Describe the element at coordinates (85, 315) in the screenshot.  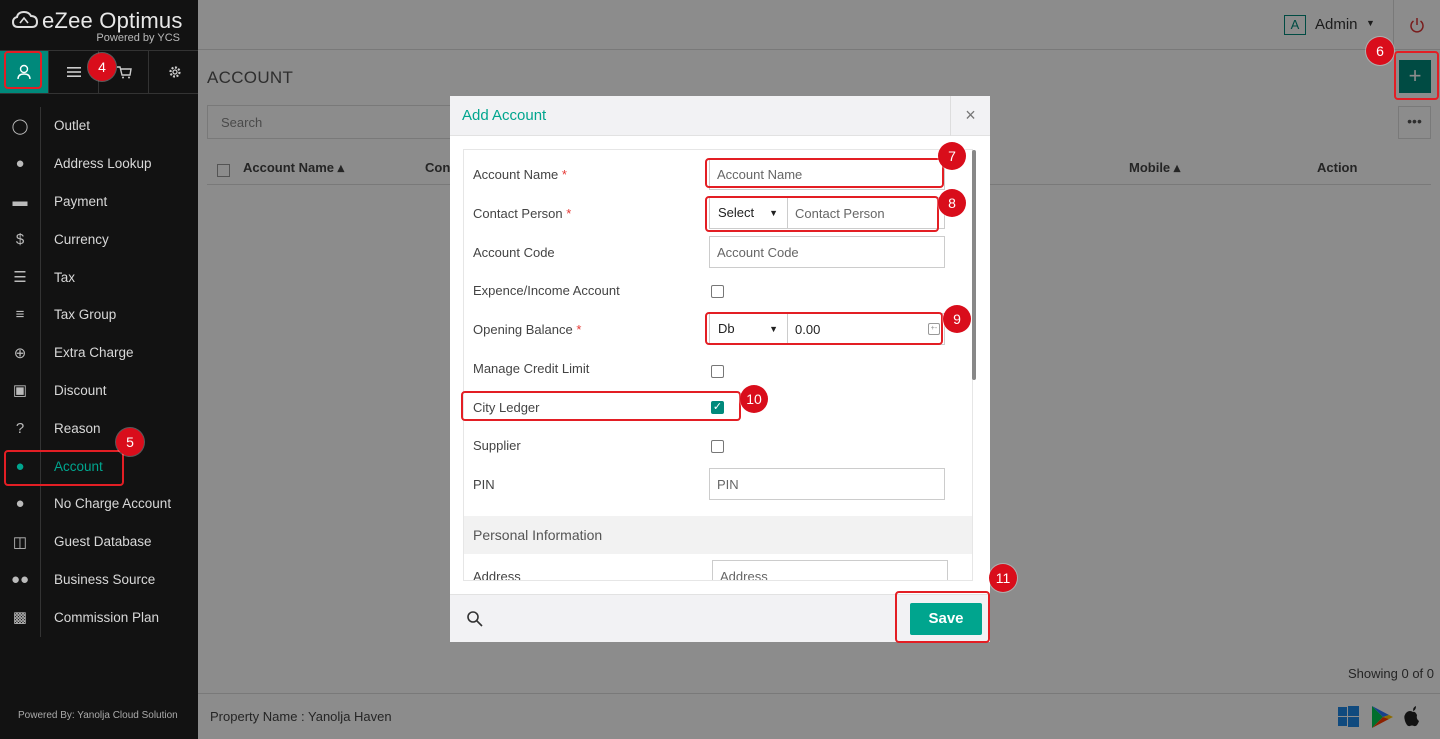
I see `sidebar-item-label: Tax Group` at that location.